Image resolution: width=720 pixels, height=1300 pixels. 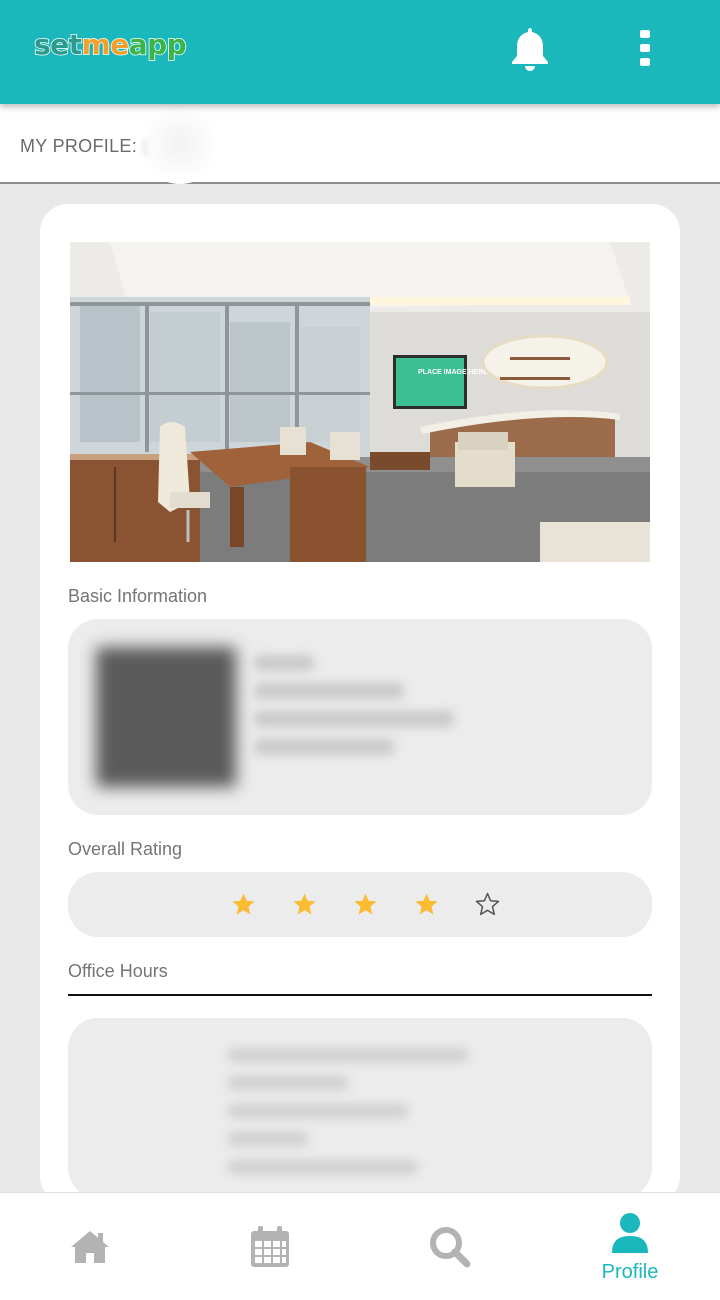 What do you see at coordinates (180, 144) in the screenshot?
I see `blurred-overlay` at bounding box center [180, 144].